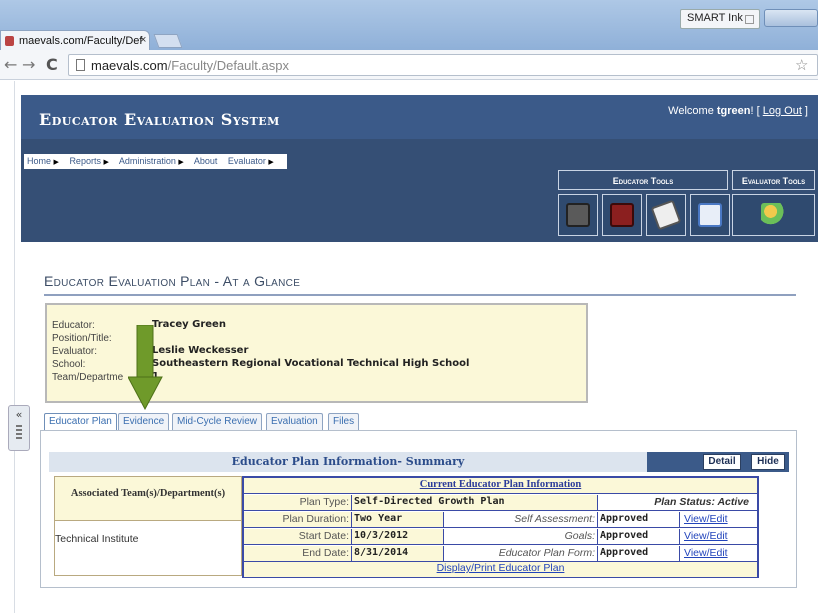  I want to click on url-host: maevals.com, so click(129, 65).